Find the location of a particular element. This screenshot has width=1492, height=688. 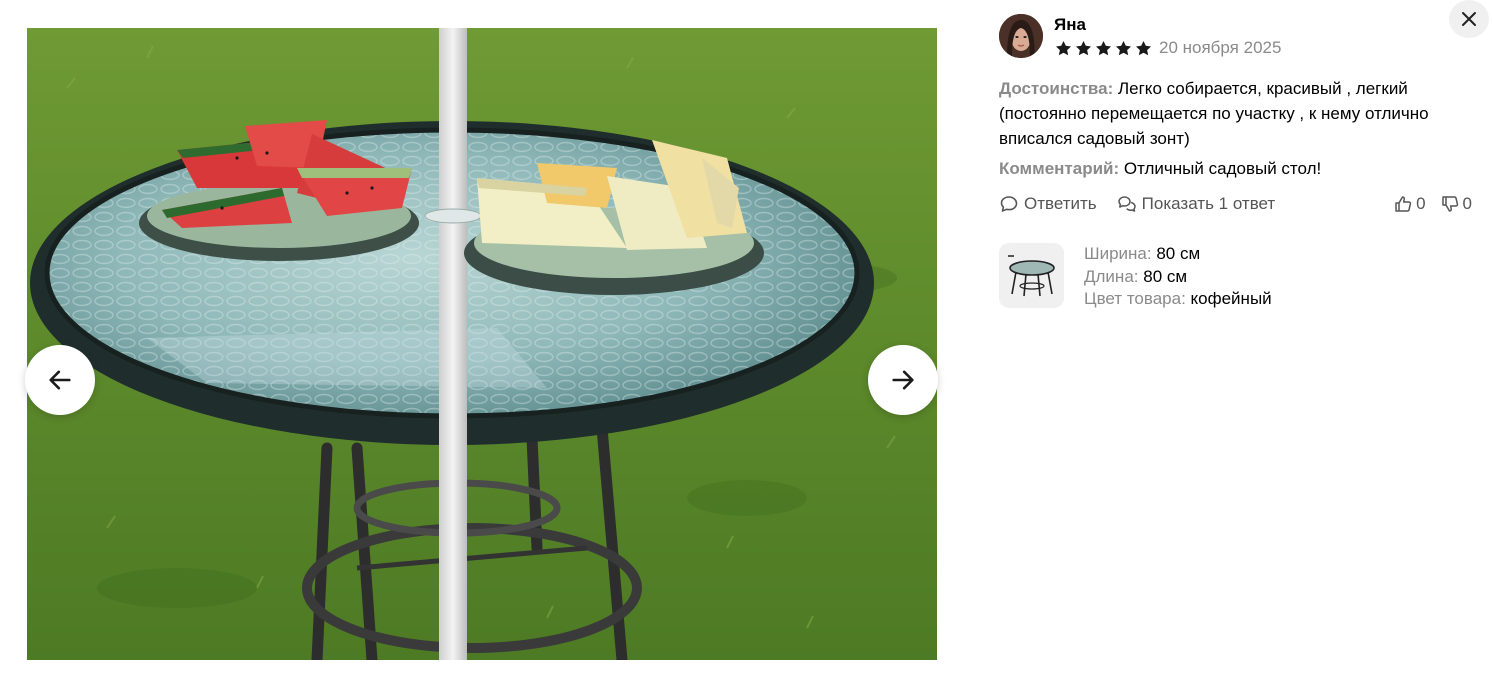

reply-label: Ответить is located at coordinates (1060, 203).